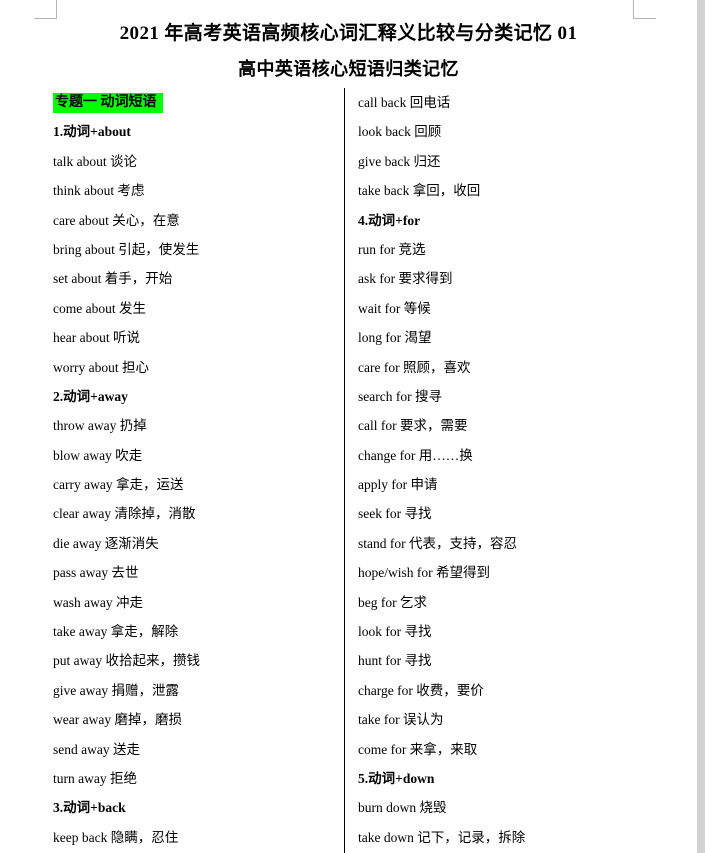 The height and width of the screenshot is (853, 705). I want to click on phrase-entry: talk about 谈论, so click(95, 161).